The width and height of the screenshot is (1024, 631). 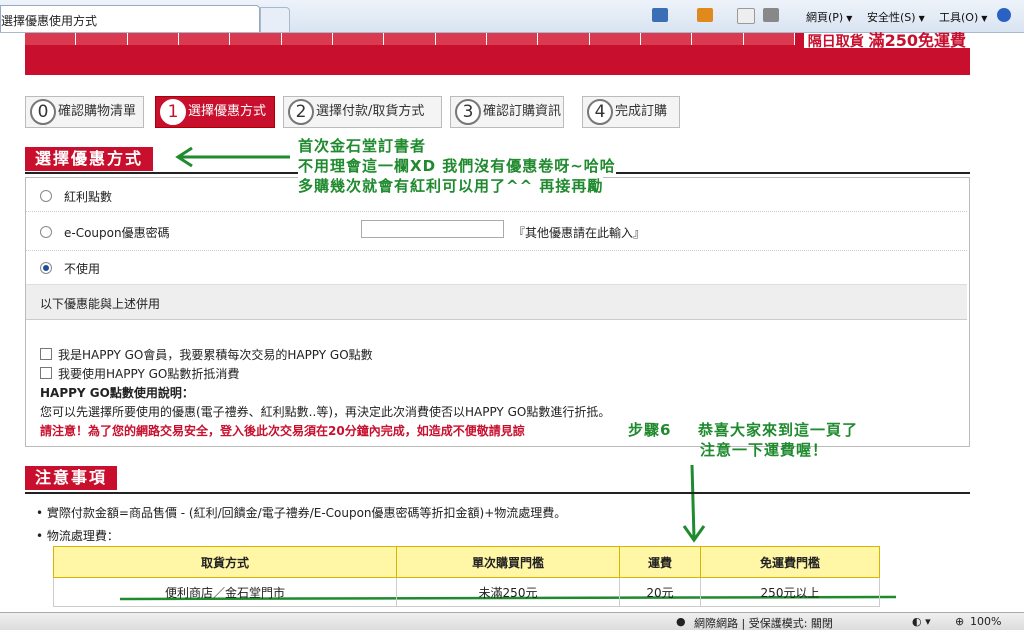 I want to click on table-header-row: 取貨方式 單次購買門檻 運費 免運費門檻, so click(x=466, y=562).